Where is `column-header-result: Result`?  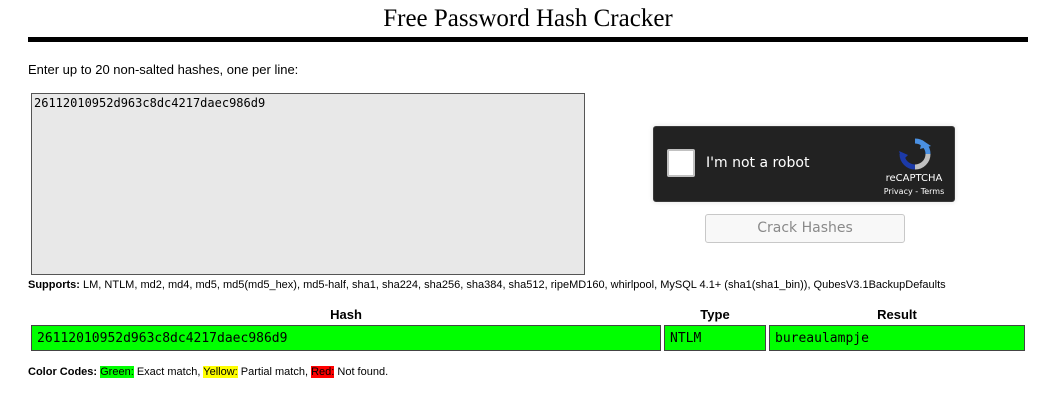
column-header-result: Result is located at coordinates (897, 314).